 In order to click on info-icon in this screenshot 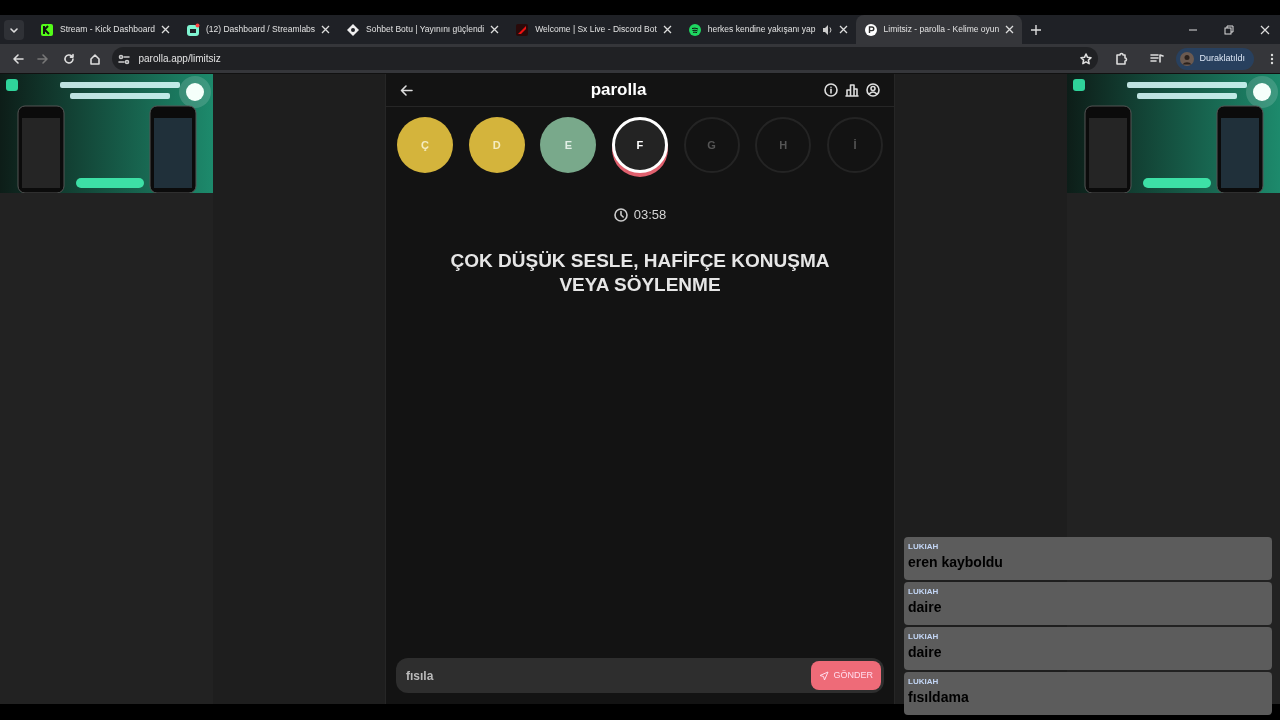, I will do `click(831, 90)`.